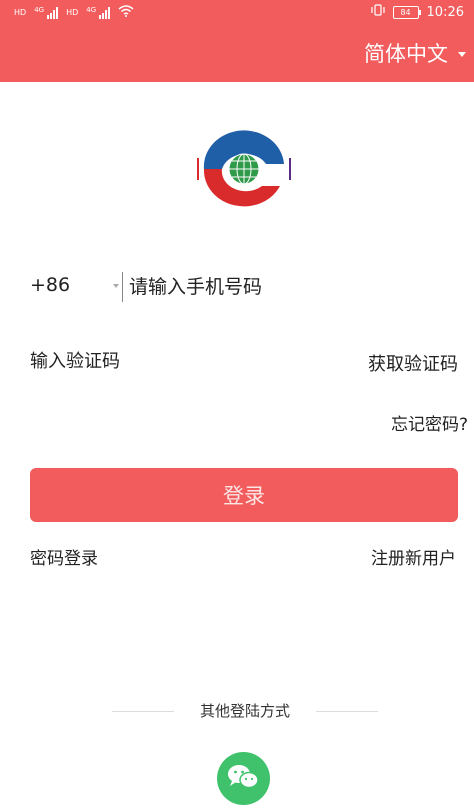 The height and width of the screenshot is (809, 474). What do you see at coordinates (445, 12) in the screenshot?
I see `clock: 10:26` at bounding box center [445, 12].